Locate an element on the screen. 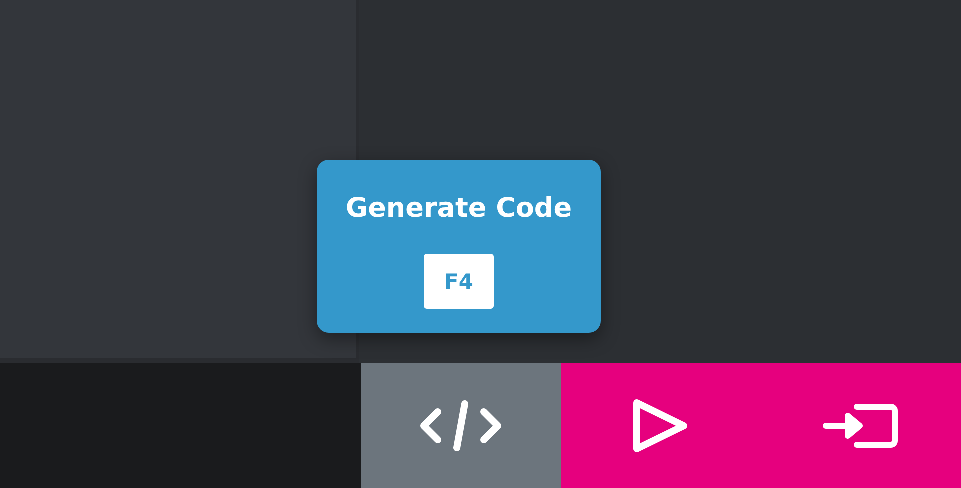  code-button is located at coordinates (461, 425).